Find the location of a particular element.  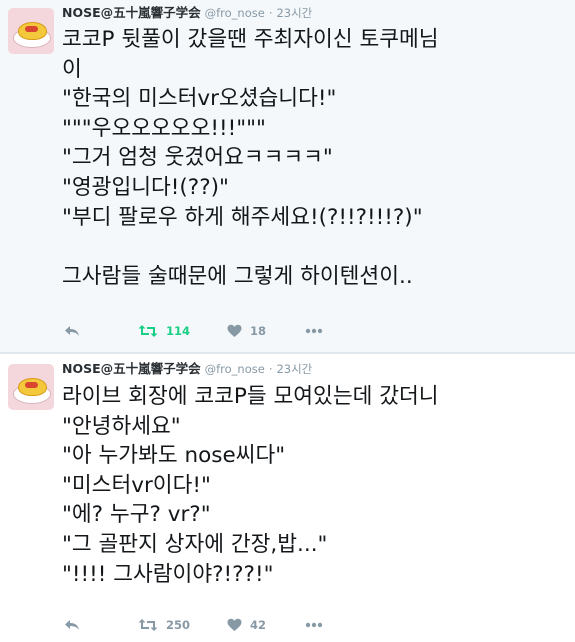

tweet-actions: 250 42 is located at coordinates (242, 625).